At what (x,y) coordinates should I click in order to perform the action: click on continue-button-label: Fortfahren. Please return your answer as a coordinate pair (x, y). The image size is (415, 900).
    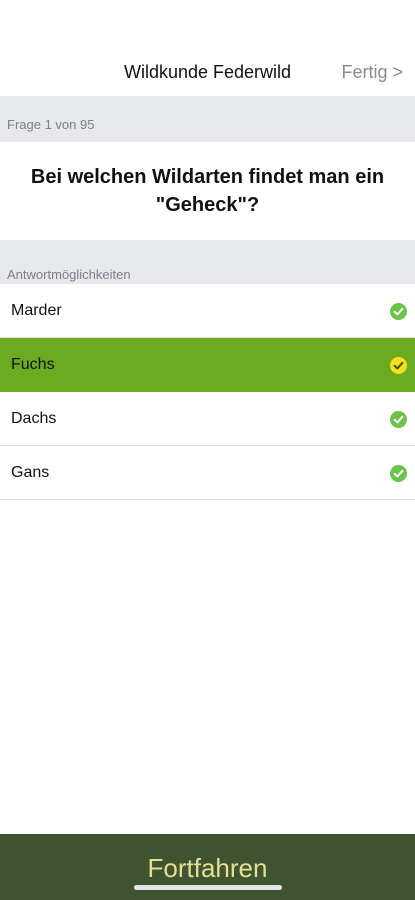
    Looking at the image, I should click on (207, 868).